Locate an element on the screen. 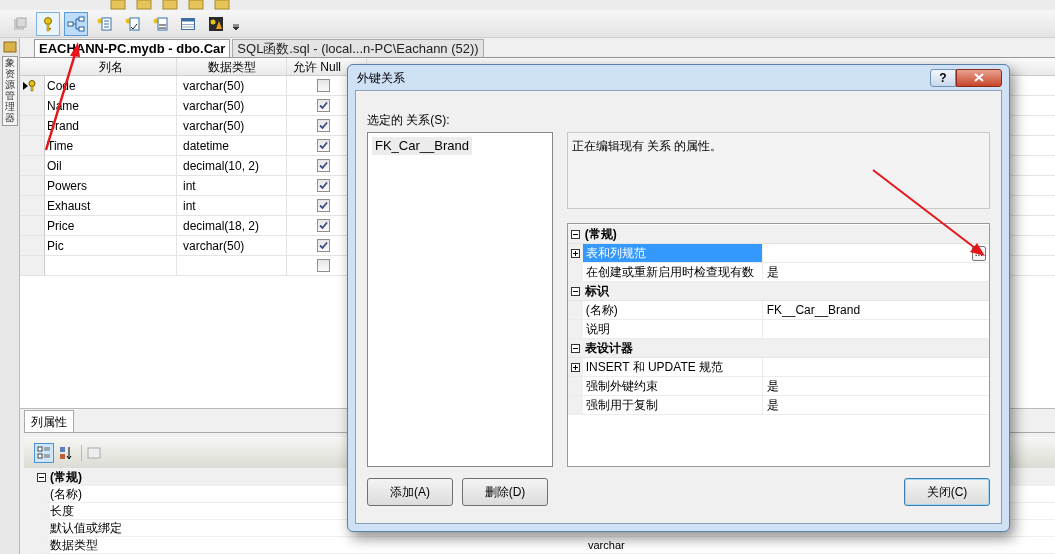 The image size is (1055, 554). description-text: 正在编辑现有 关系 的属性。 is located at coordinates (647, 146).